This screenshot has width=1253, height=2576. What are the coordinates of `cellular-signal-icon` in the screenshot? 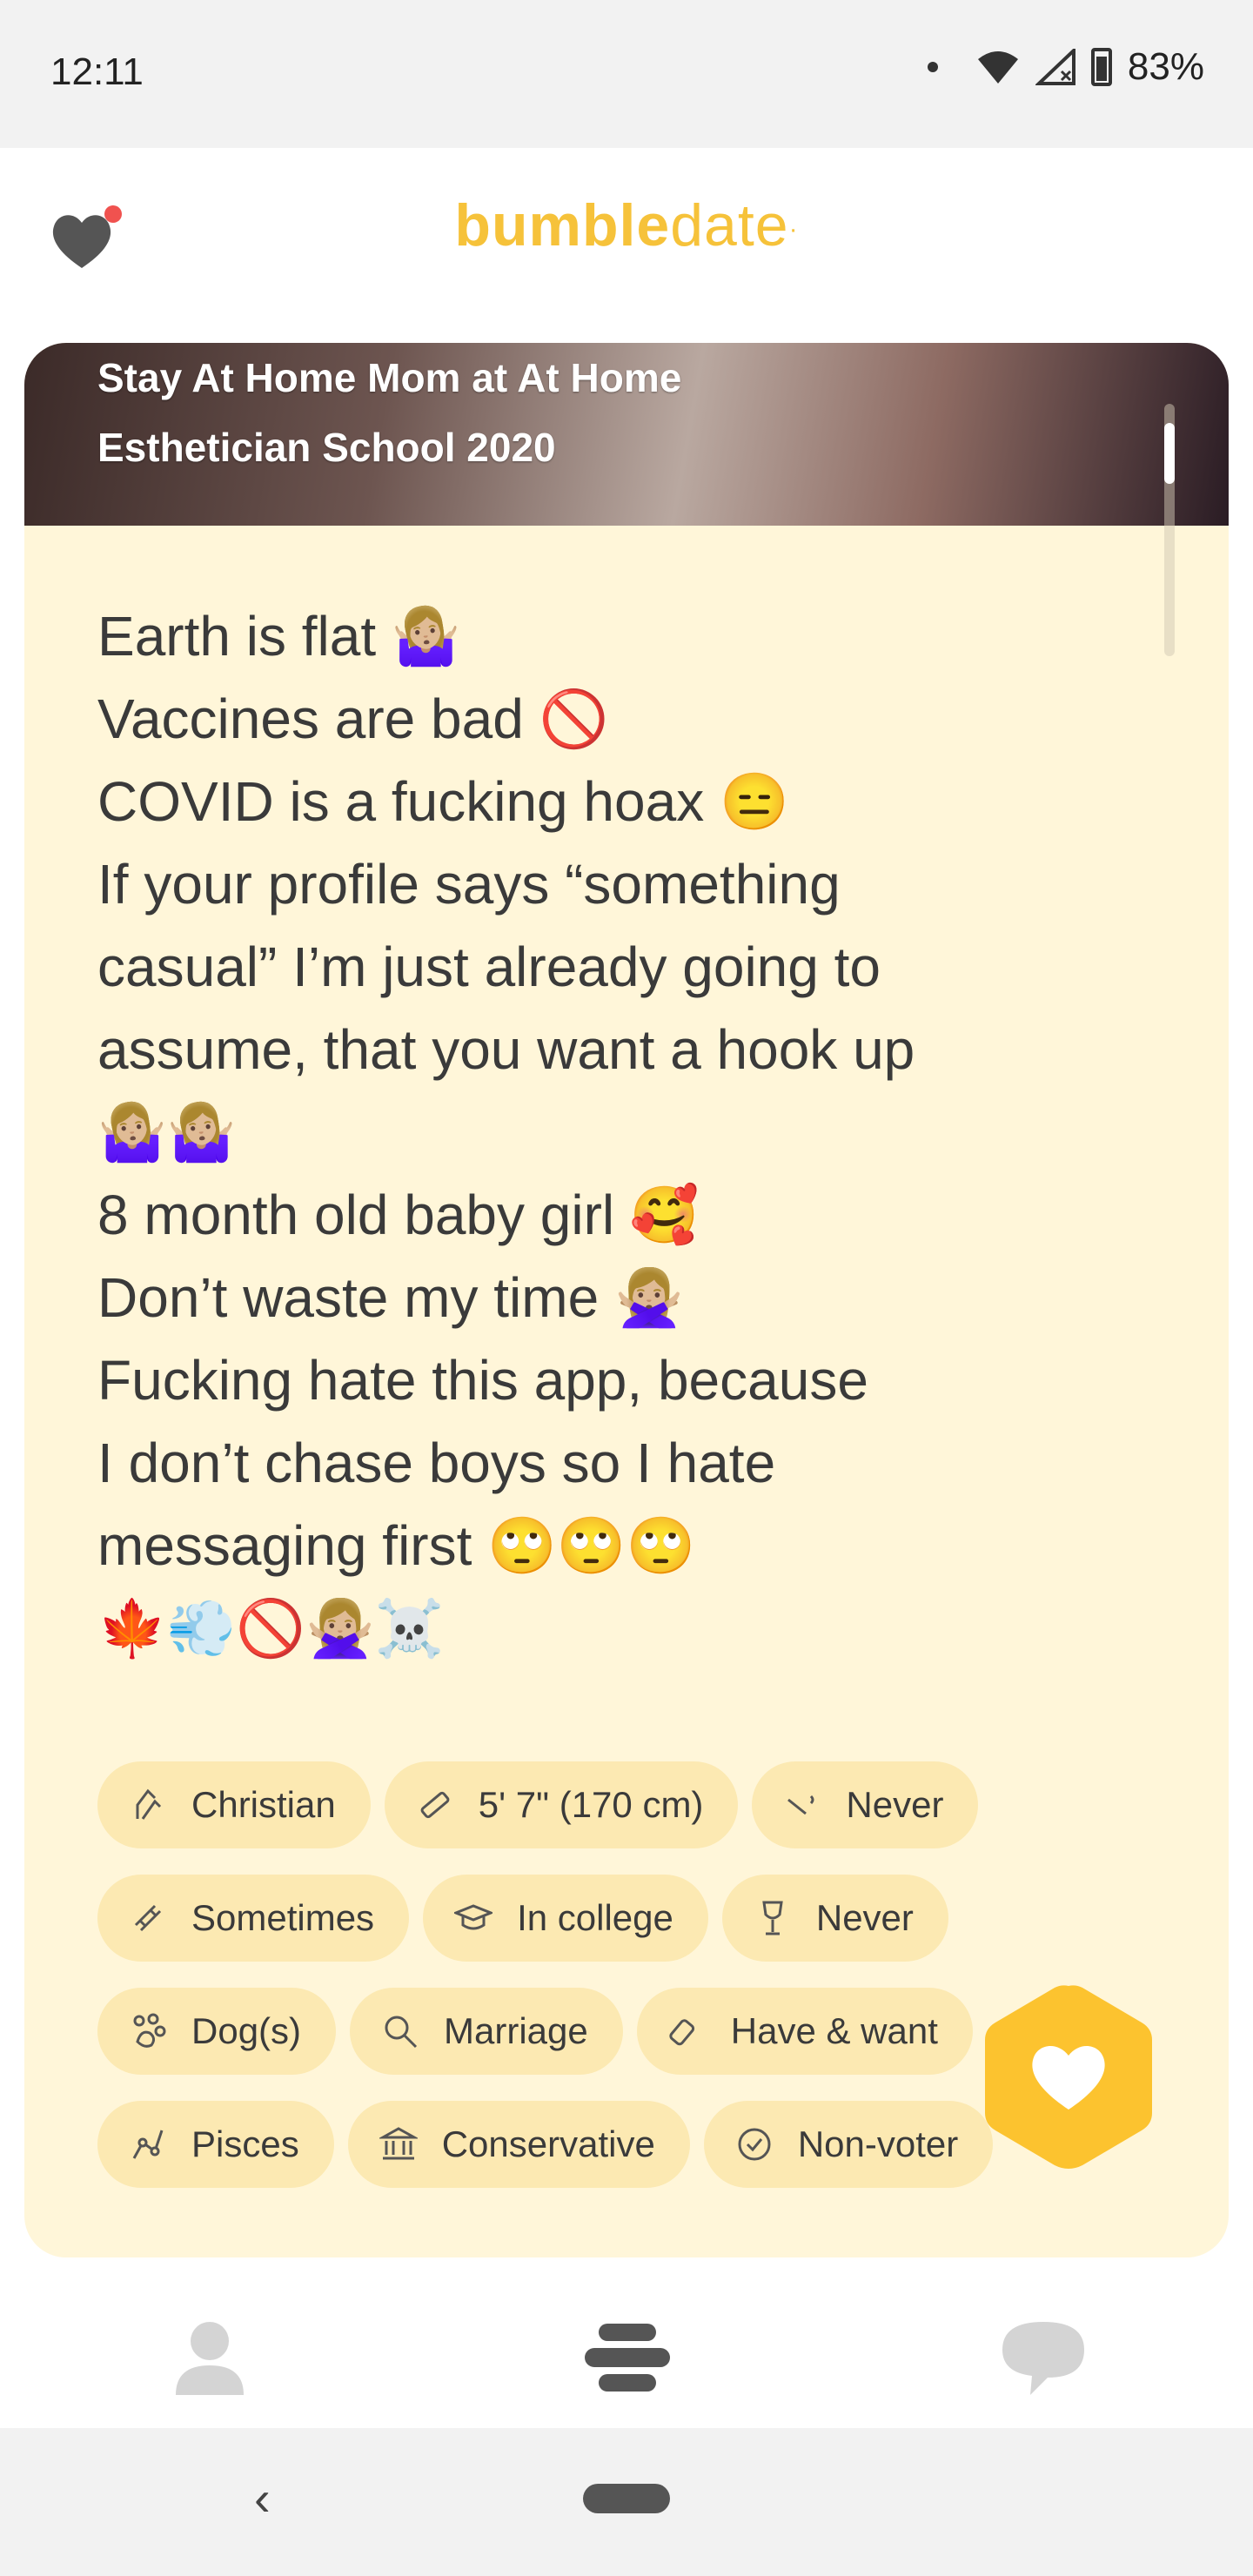 It's located at (1055, 67).